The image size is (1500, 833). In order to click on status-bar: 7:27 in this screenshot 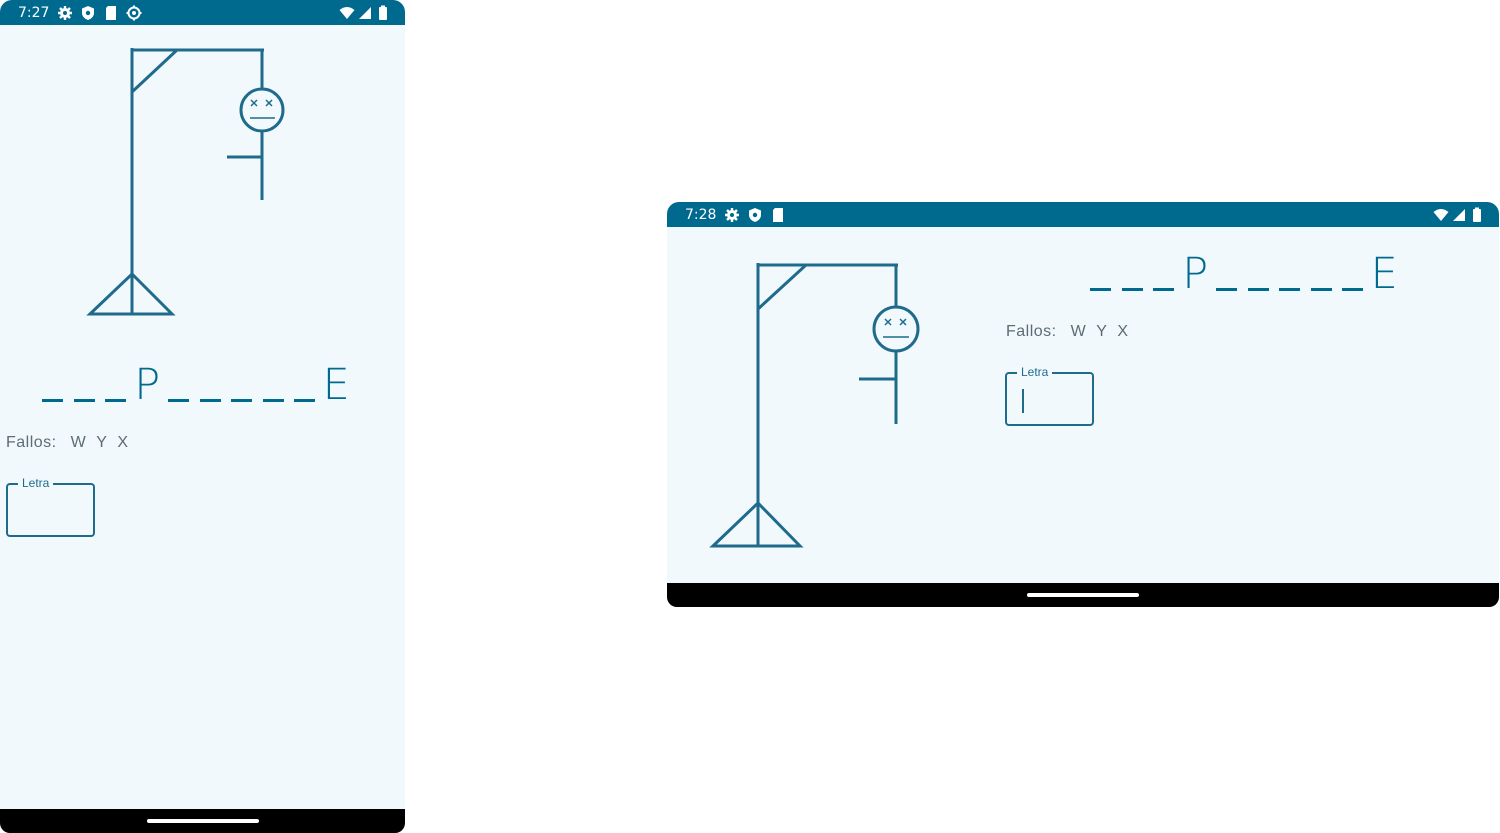, I will do `click(202, 12)`.